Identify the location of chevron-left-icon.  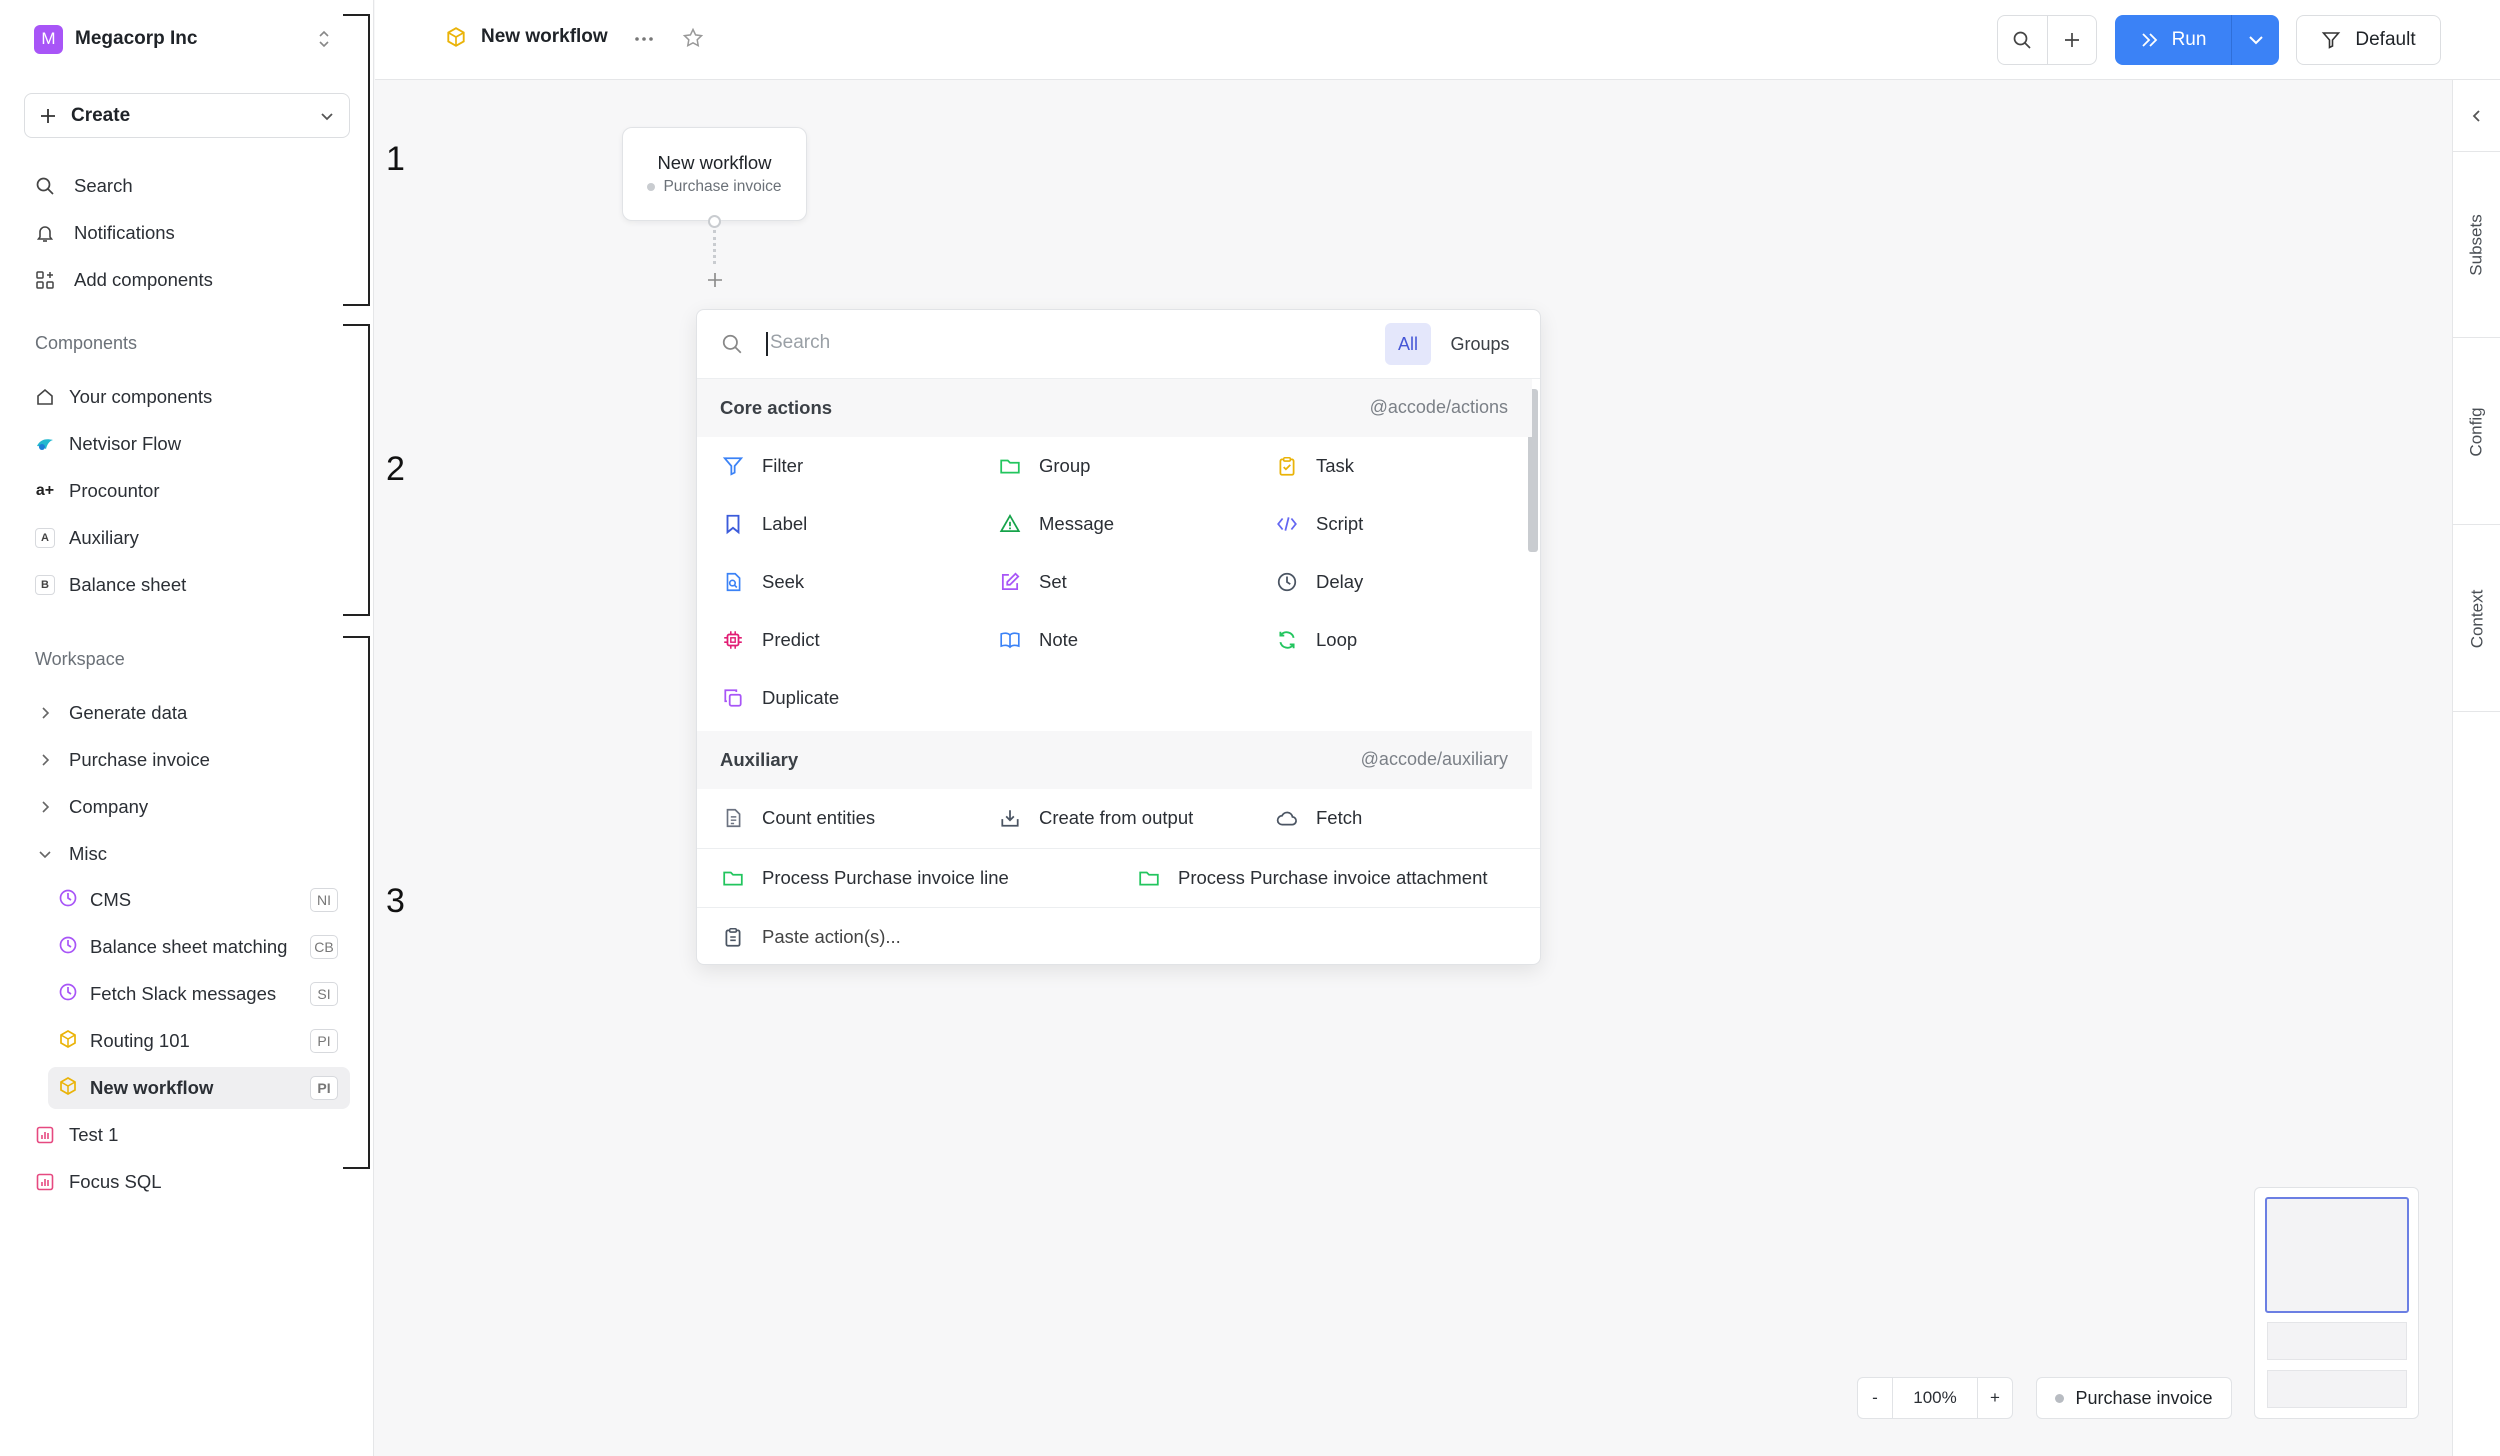
(2476, 115).